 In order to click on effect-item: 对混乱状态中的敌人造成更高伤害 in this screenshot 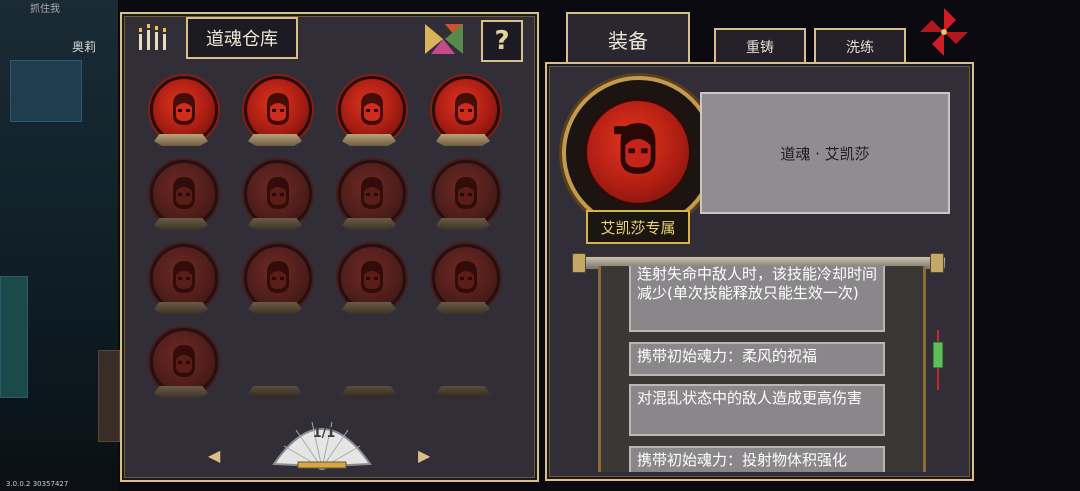, I will do `click(757, 410)`.